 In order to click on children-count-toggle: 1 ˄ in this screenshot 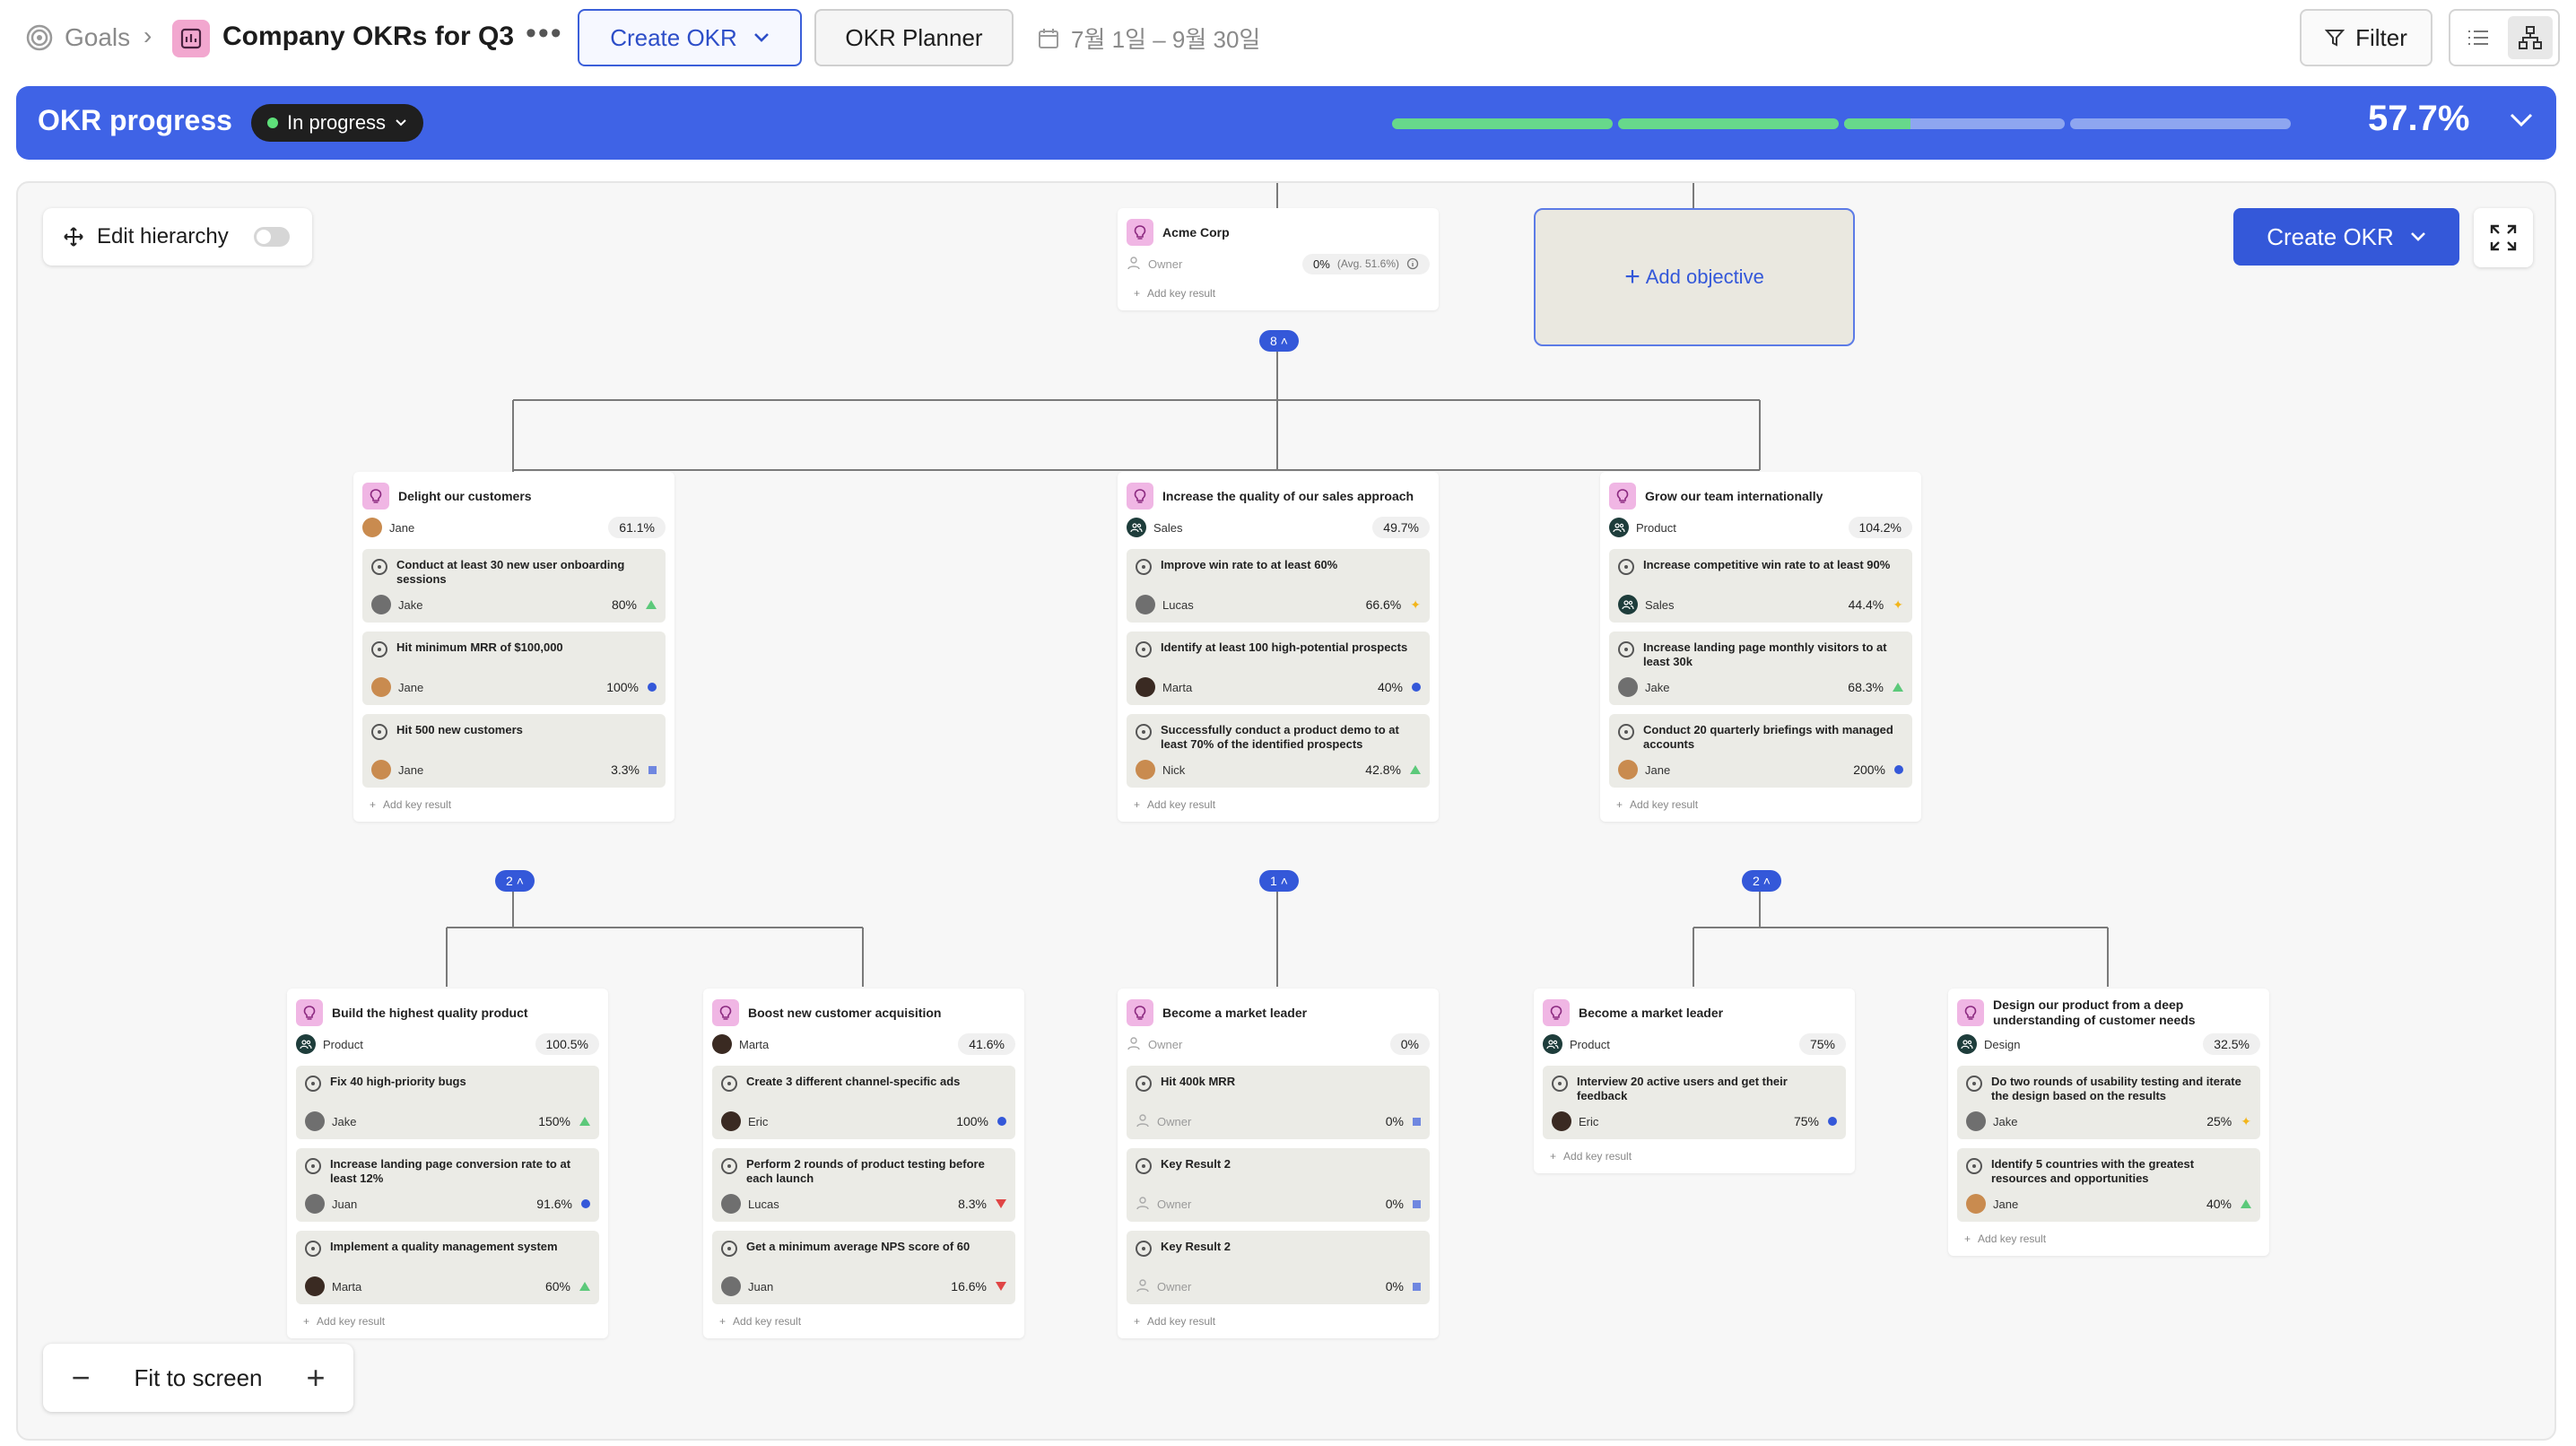, I will do `click(1279, 881)`.